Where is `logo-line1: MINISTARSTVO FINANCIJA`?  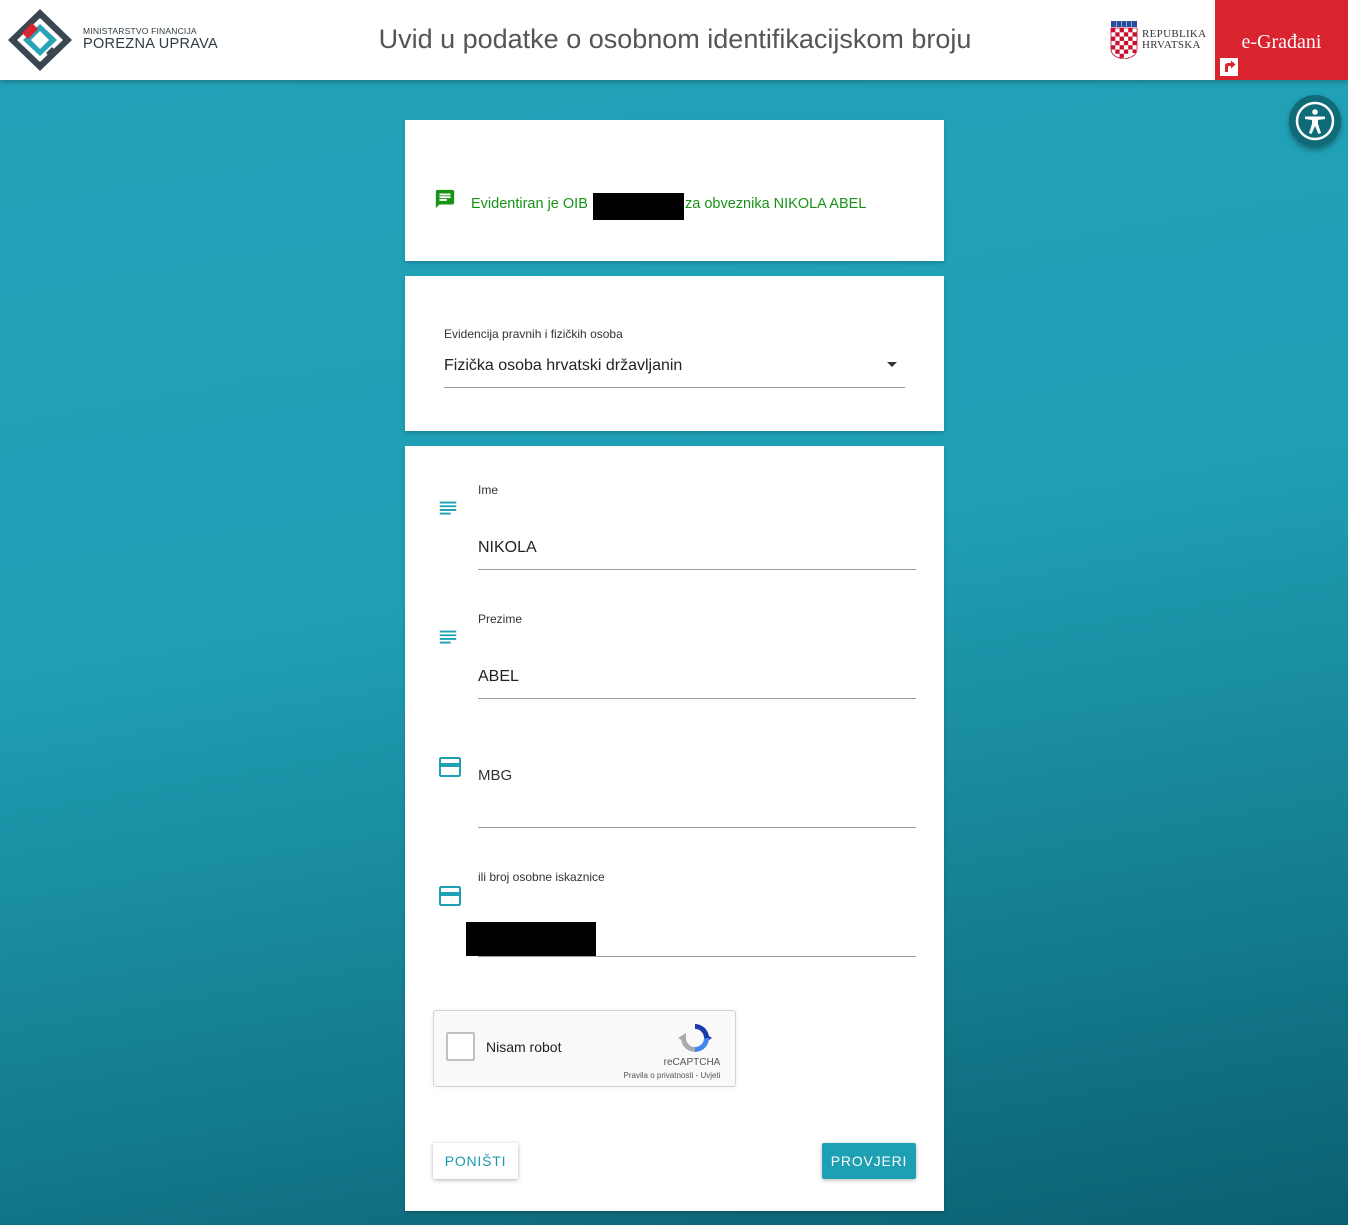
logo-line1: MINISTARSTVO FINANCIJA is located at coordinates (140, 31).